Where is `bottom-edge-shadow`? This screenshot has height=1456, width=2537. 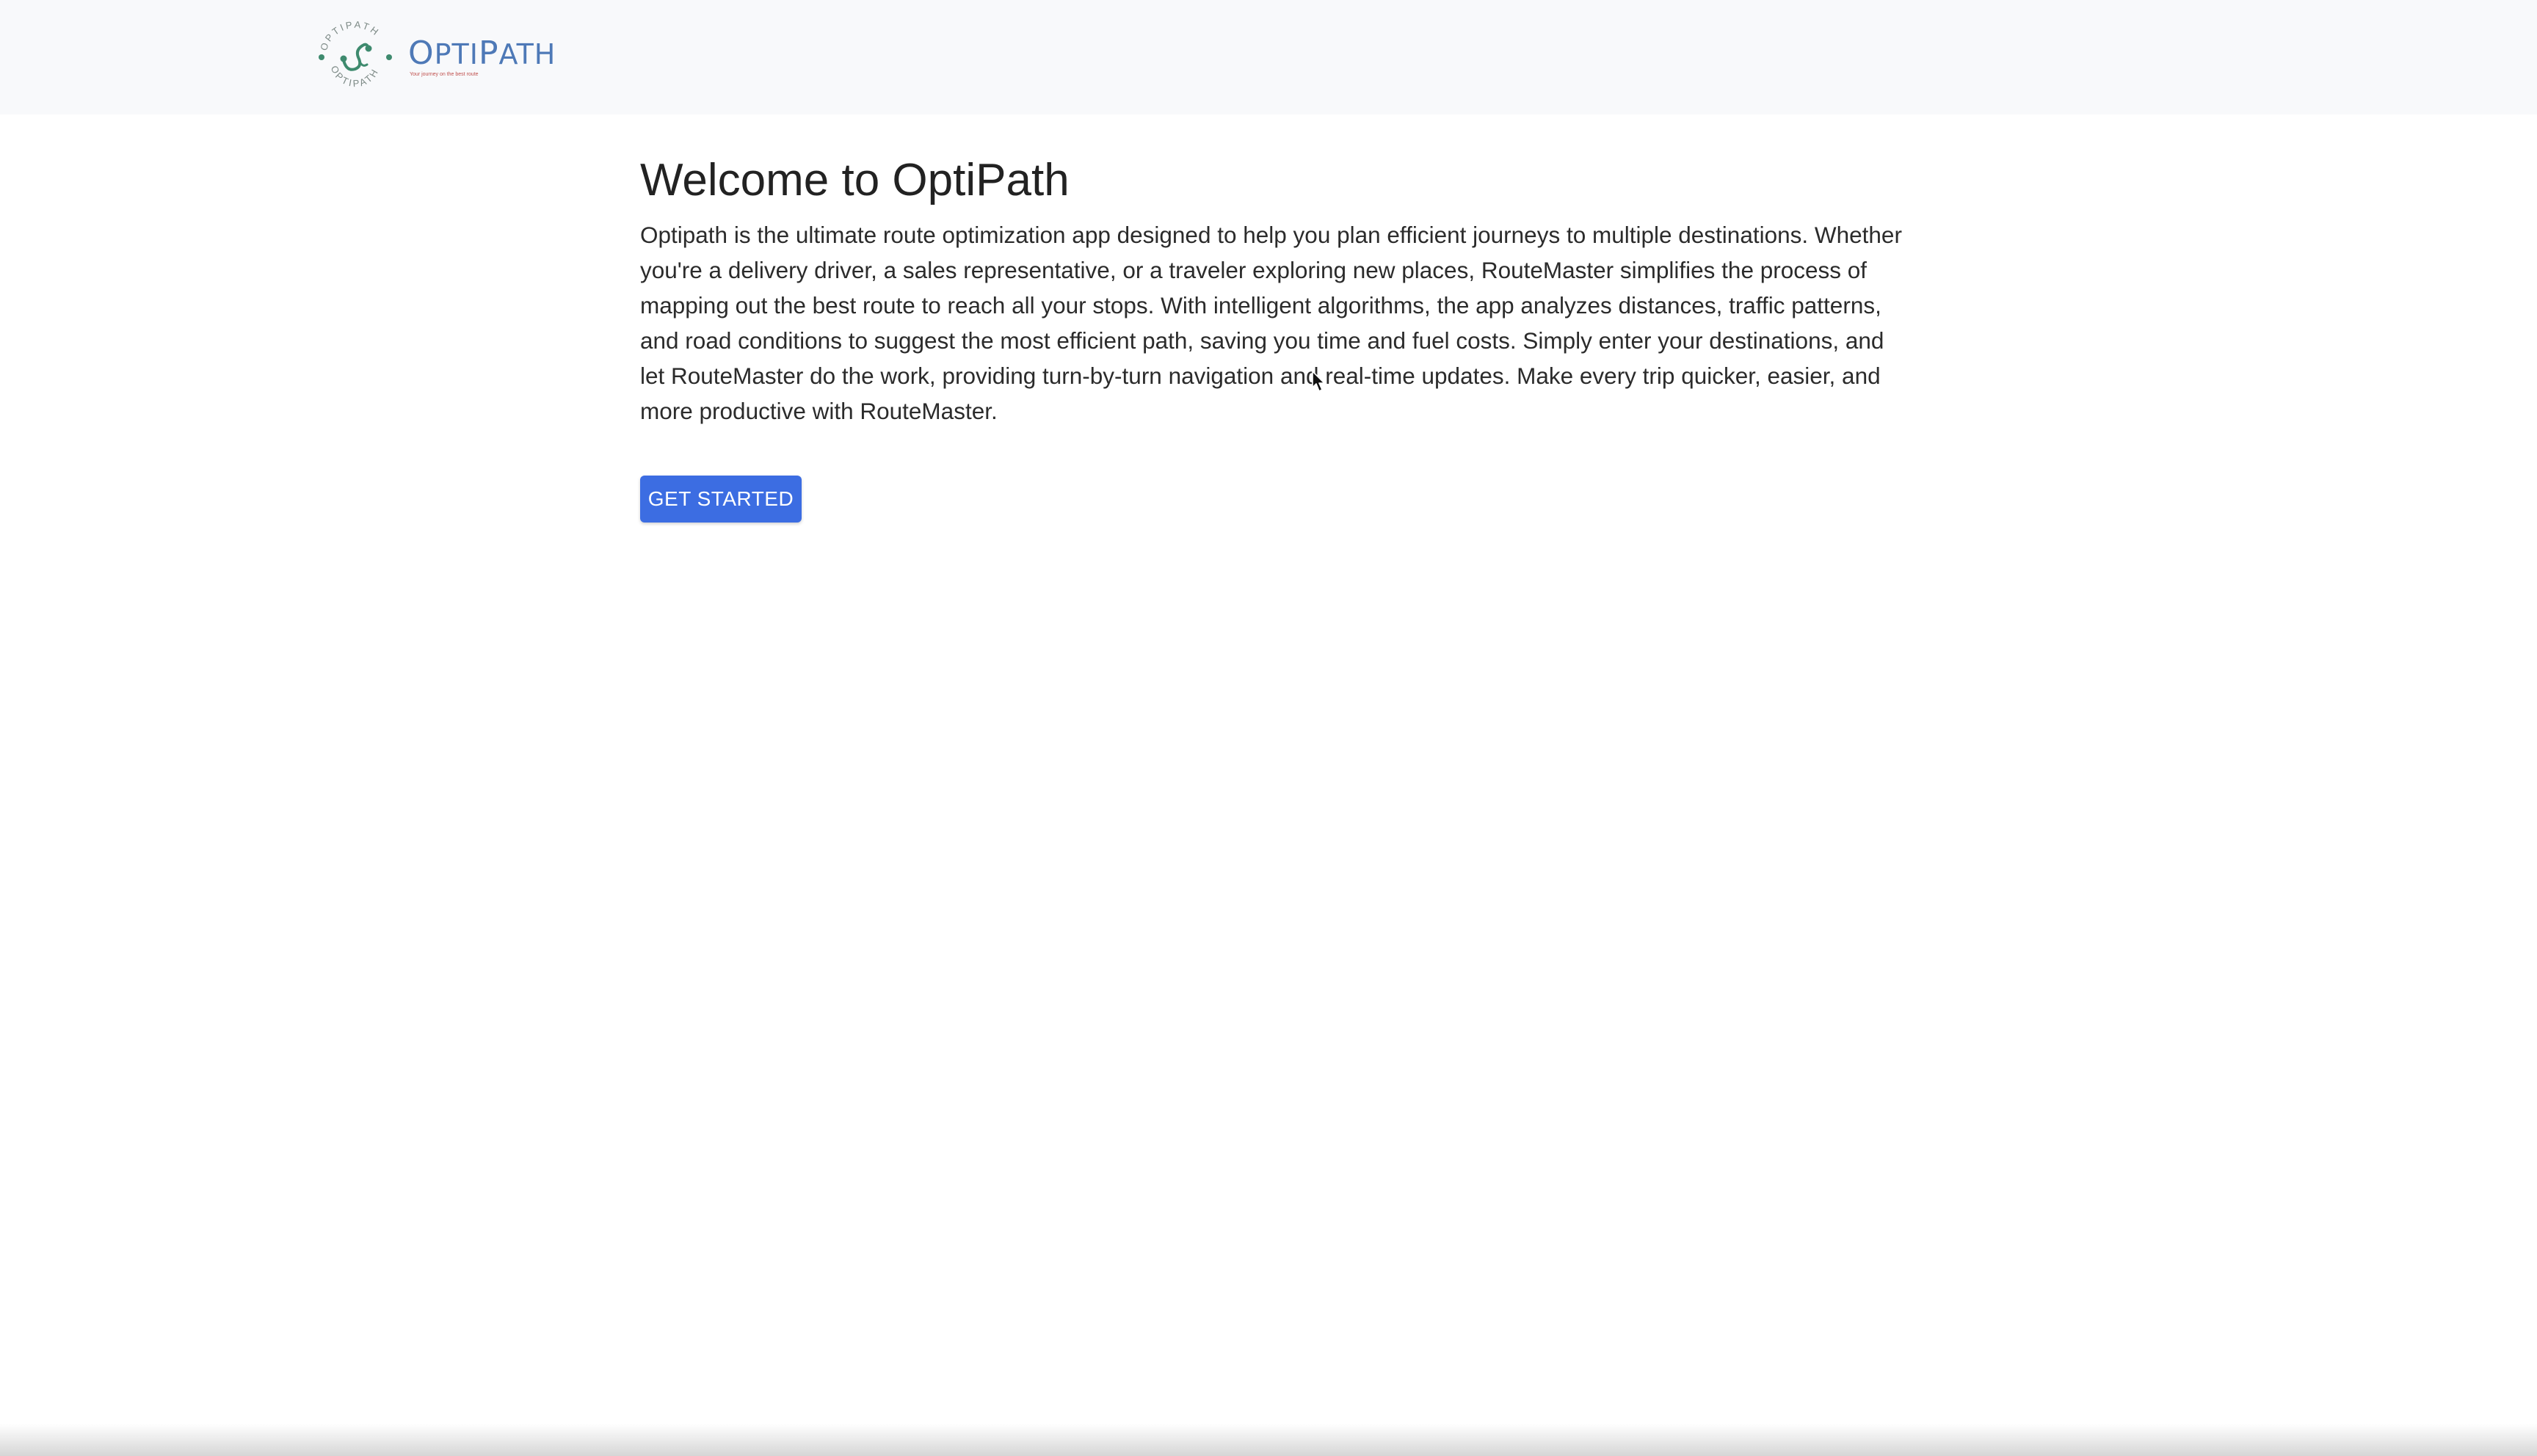
bottom-edge-shadow is located at coordinates (1268, 1440).